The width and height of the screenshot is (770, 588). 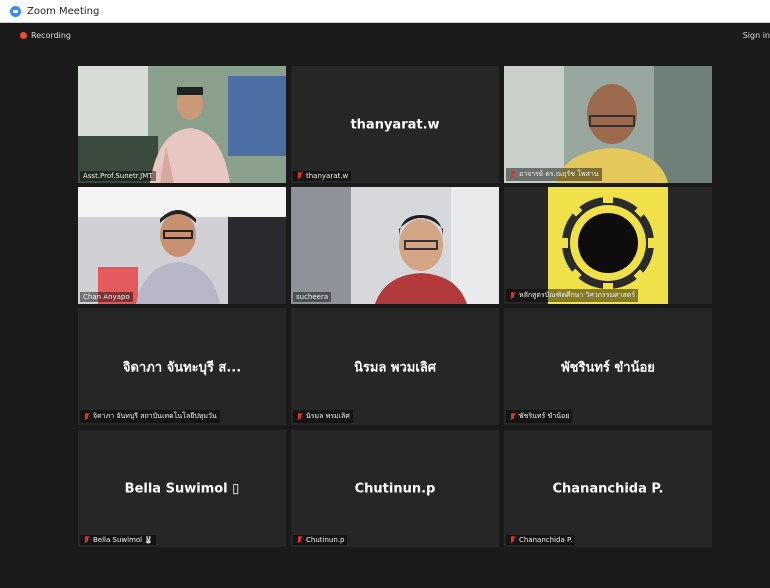 I want to click on participant-display-name: Chutinun.p, so click(x=395, y=488).